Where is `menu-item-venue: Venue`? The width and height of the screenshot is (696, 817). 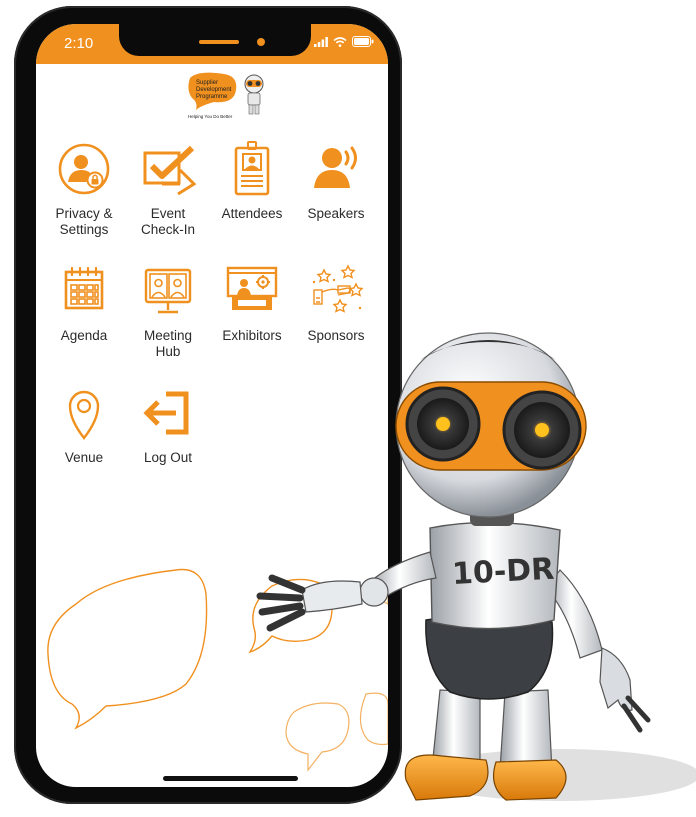 menu-item-venue: Venue is located at coordinates (84, 425).